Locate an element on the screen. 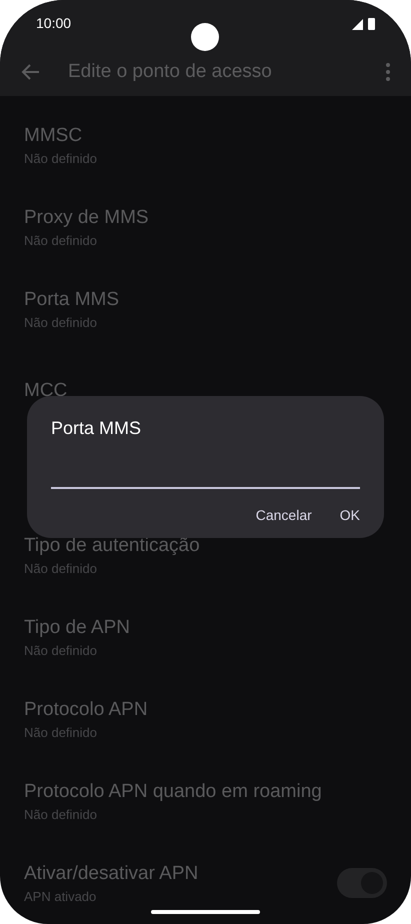 The height and width of the screenshot is (924, 411). setting-title: Protocolo APN is located at coordinates (86, 709).